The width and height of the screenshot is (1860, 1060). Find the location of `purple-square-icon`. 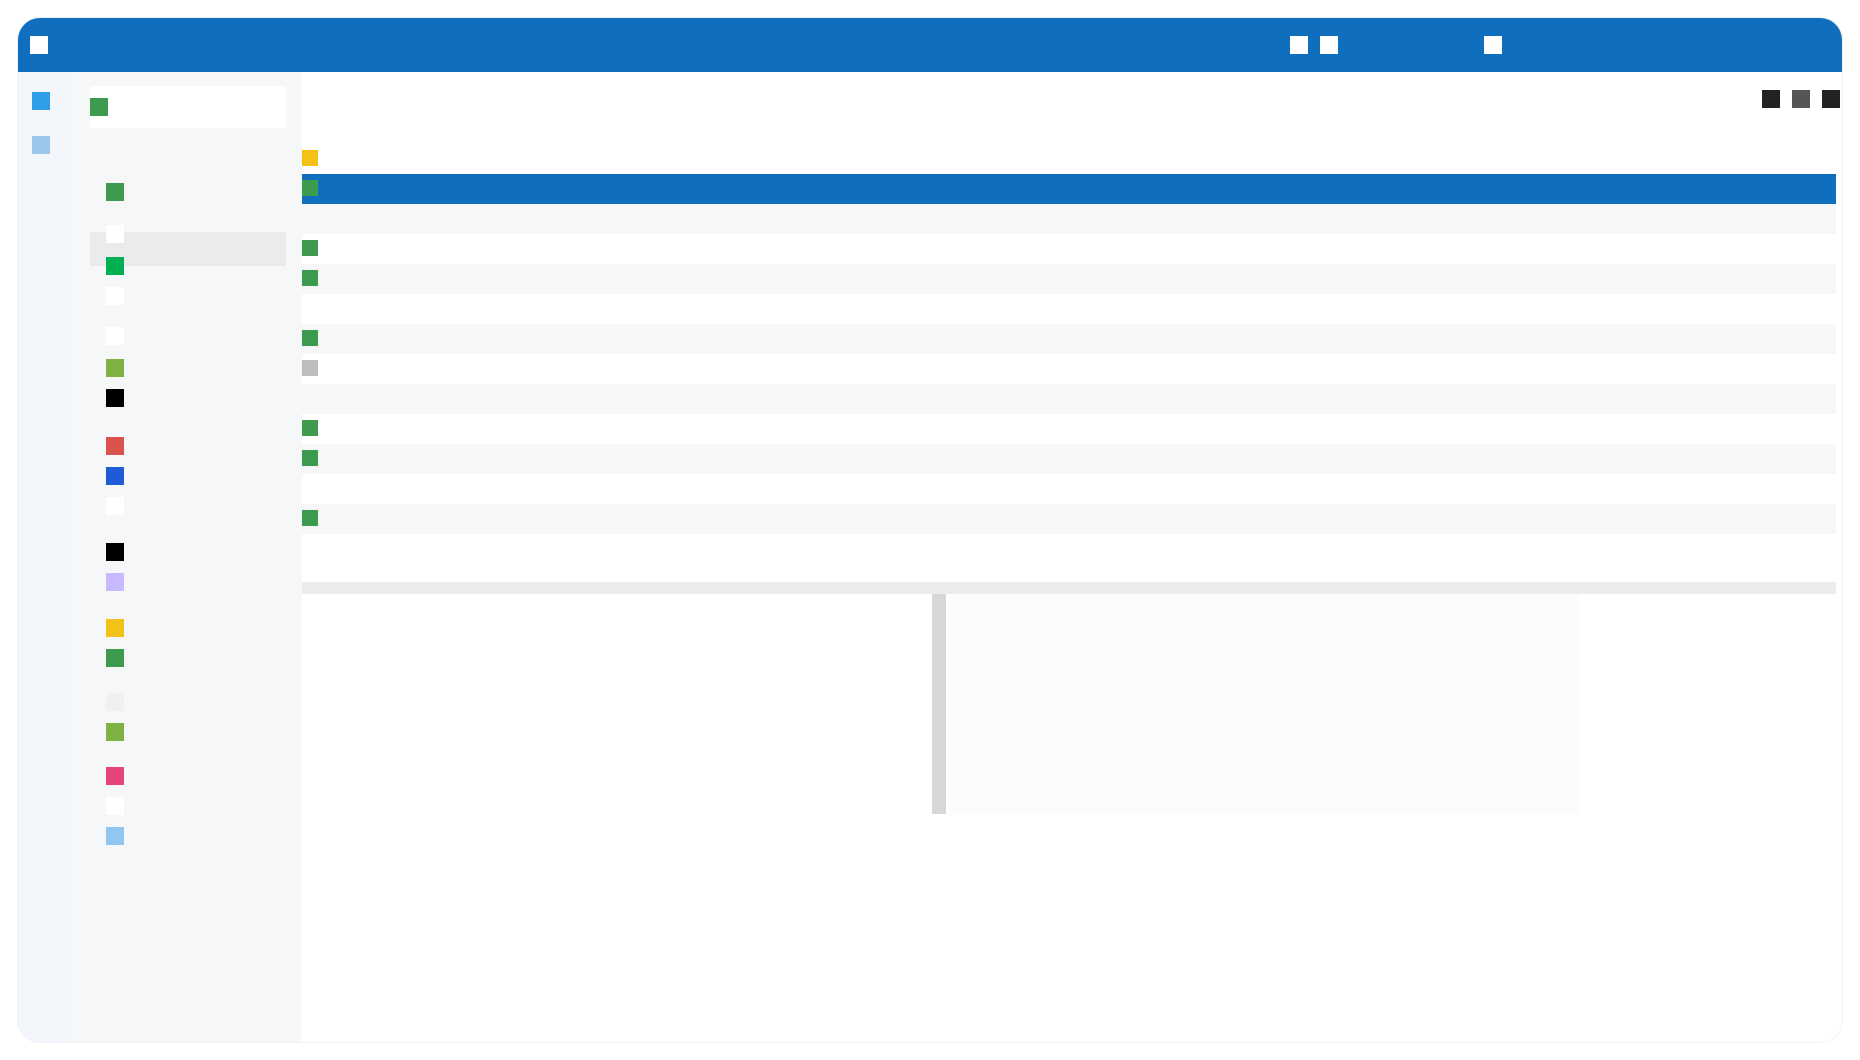

purple-square-icon is located at coordinates (115, 582).